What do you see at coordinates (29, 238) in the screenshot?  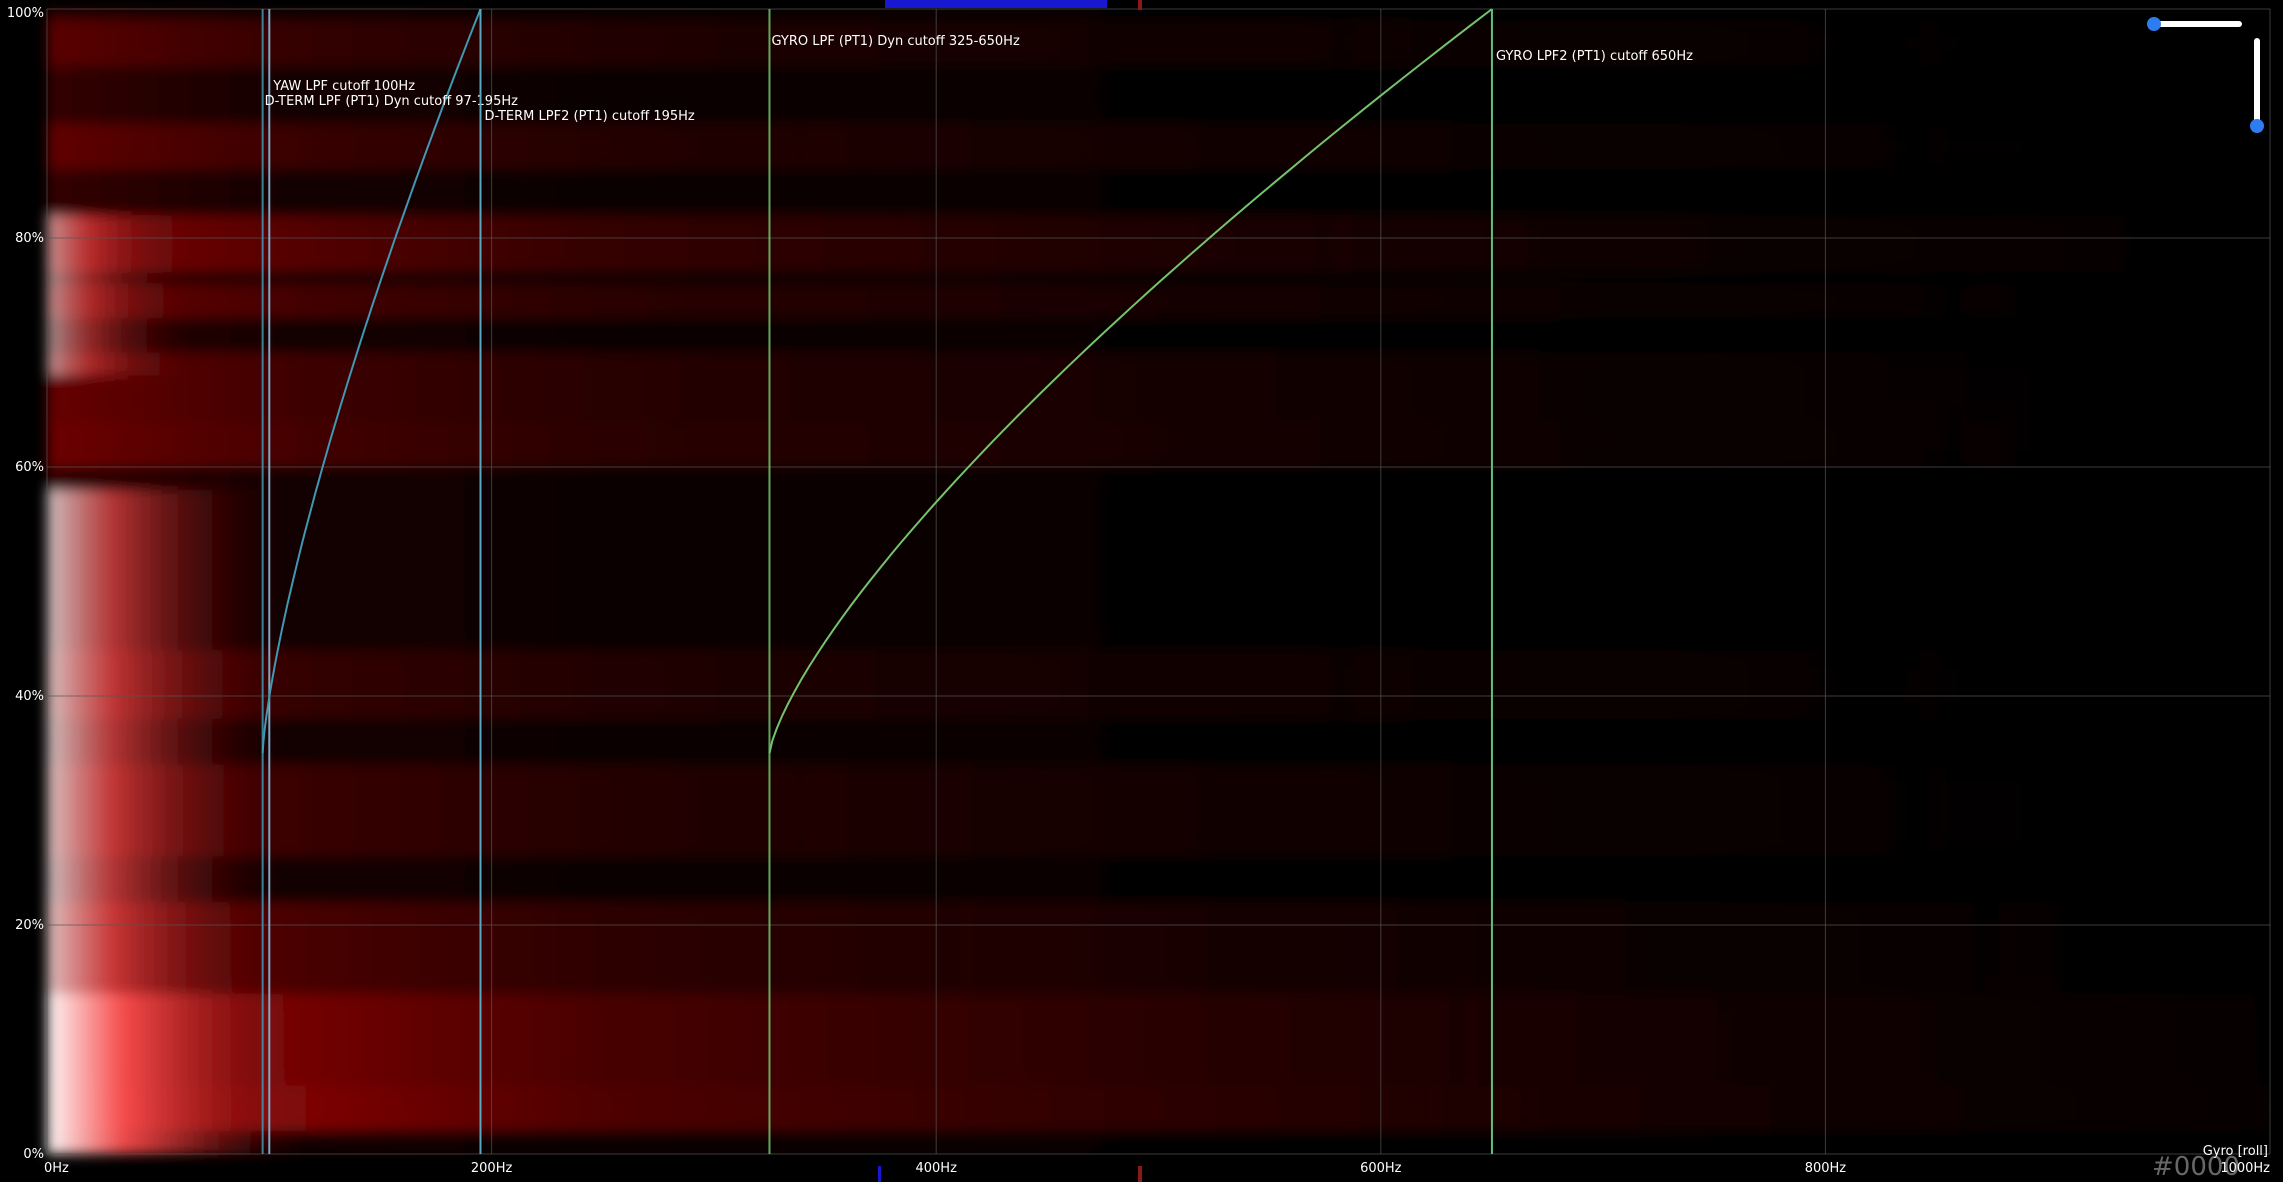 I see `y-tick-label: 80%` at bounding box center [29, 238].